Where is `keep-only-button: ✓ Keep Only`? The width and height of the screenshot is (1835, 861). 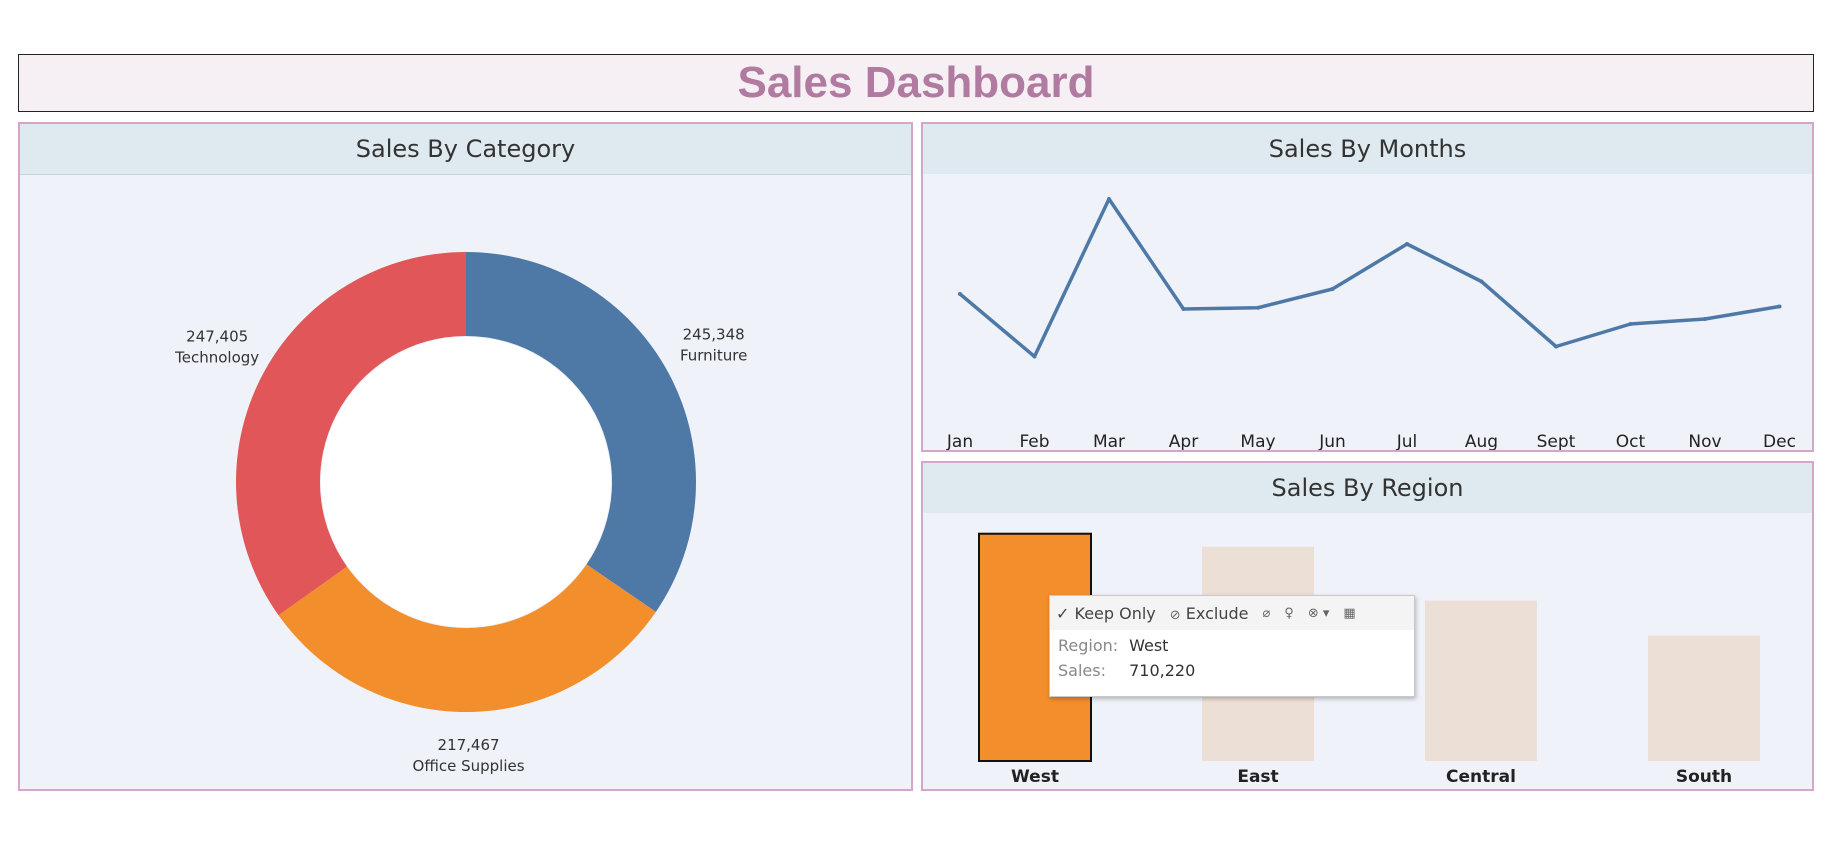 keep-only-button: ✓ Keep Only is located at coordinates (1106, 613).